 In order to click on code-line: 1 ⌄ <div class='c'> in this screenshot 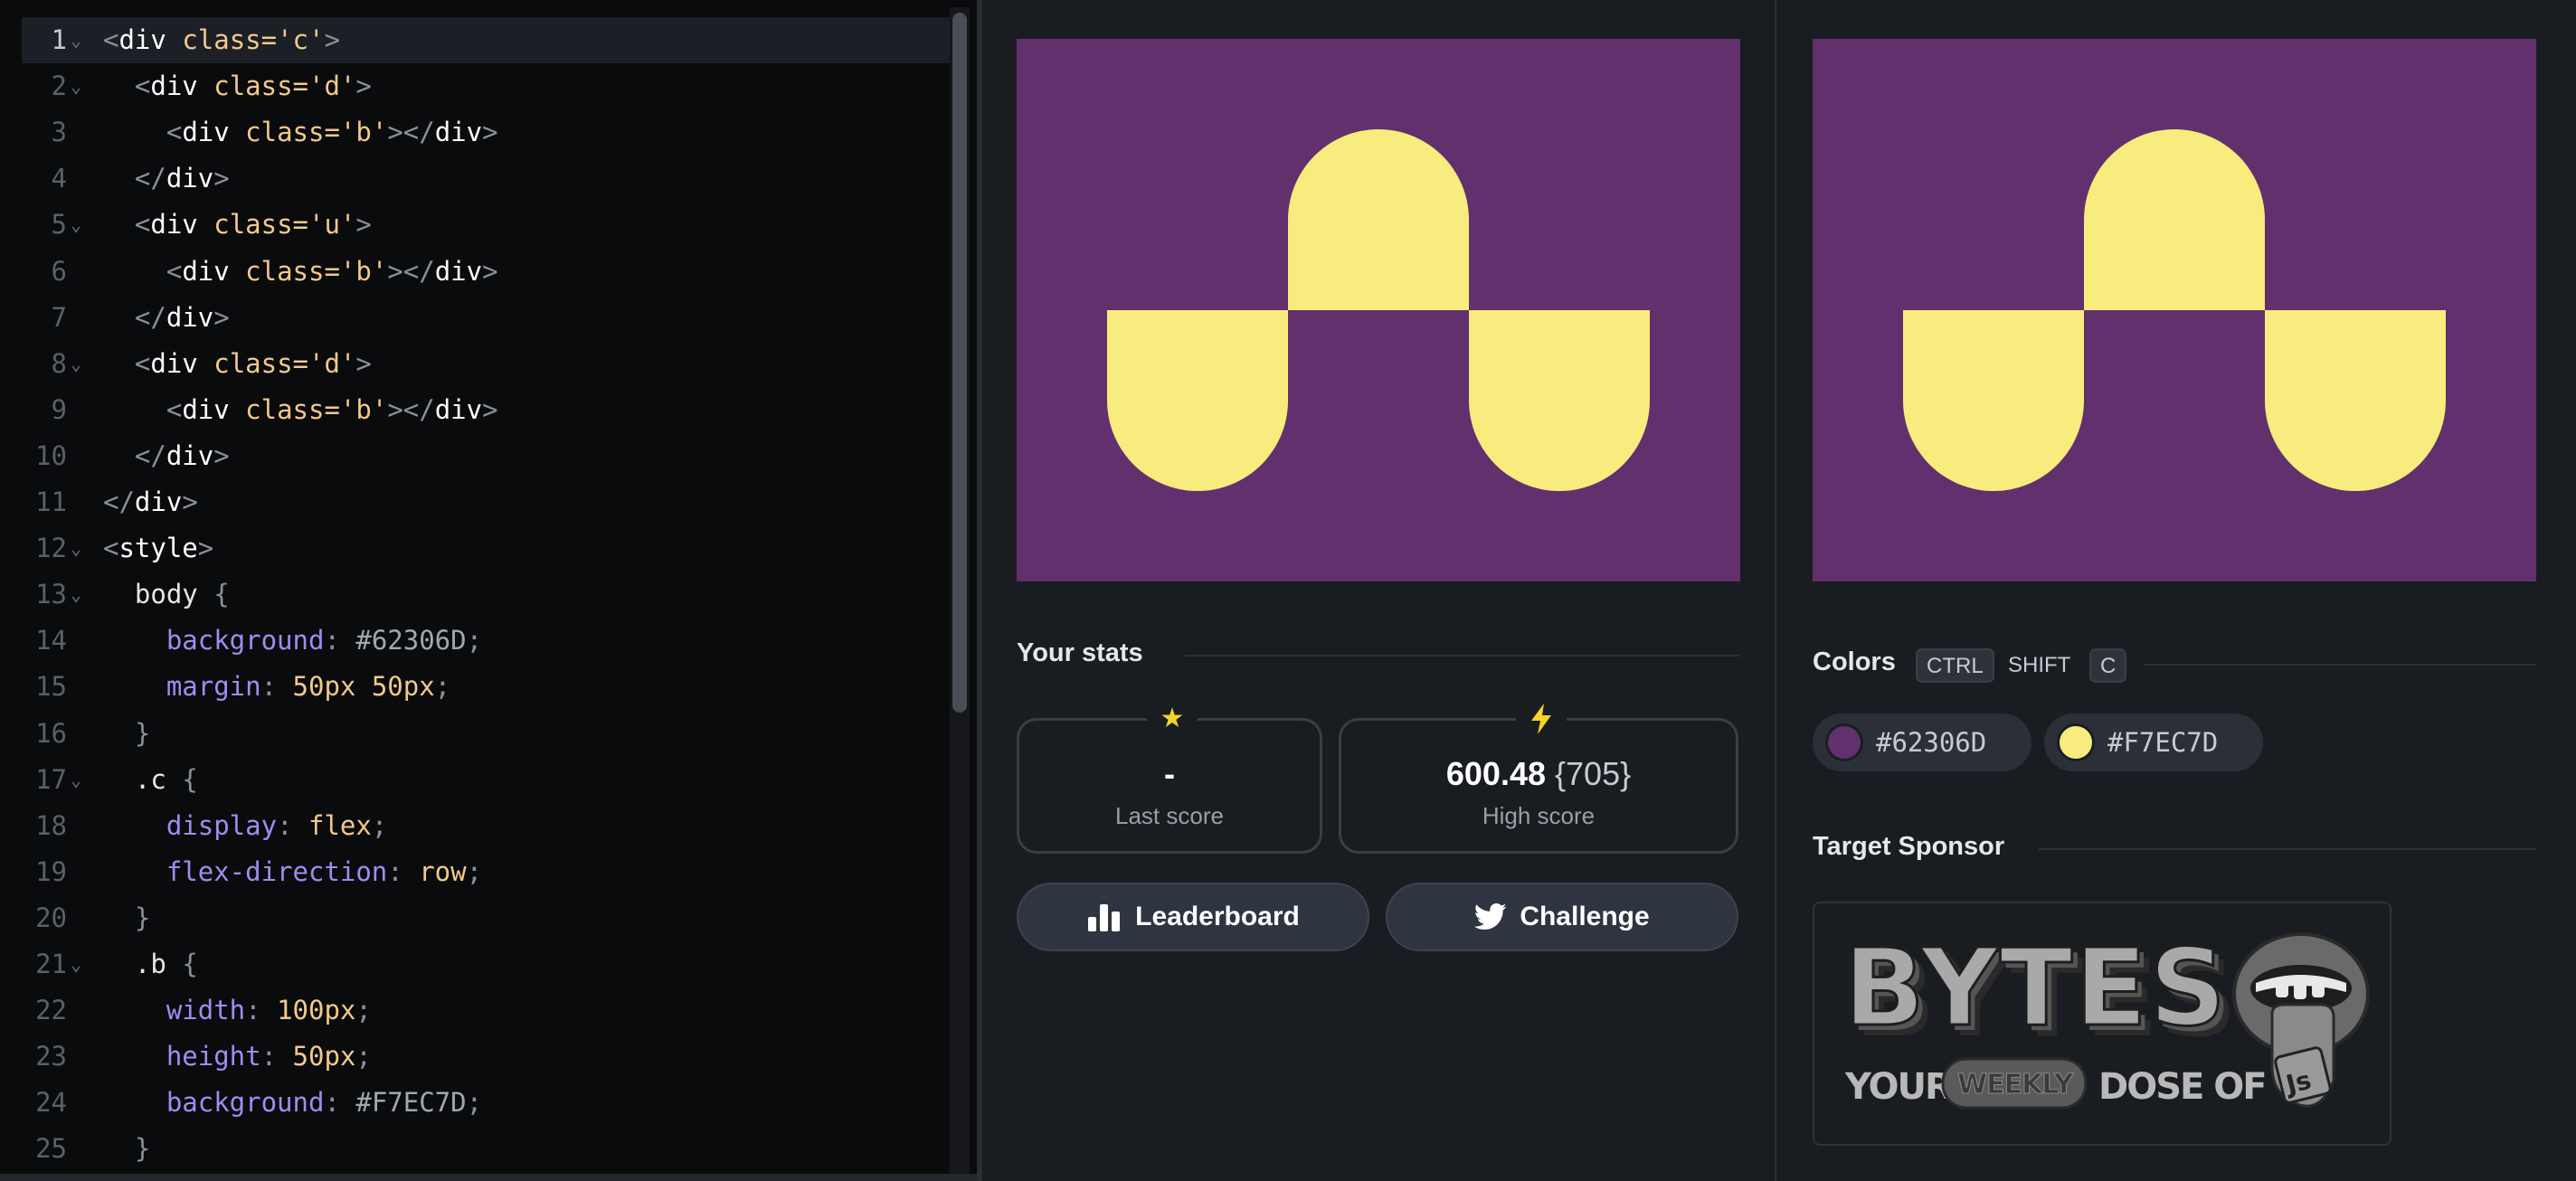, I will do `click(488, 40)`.